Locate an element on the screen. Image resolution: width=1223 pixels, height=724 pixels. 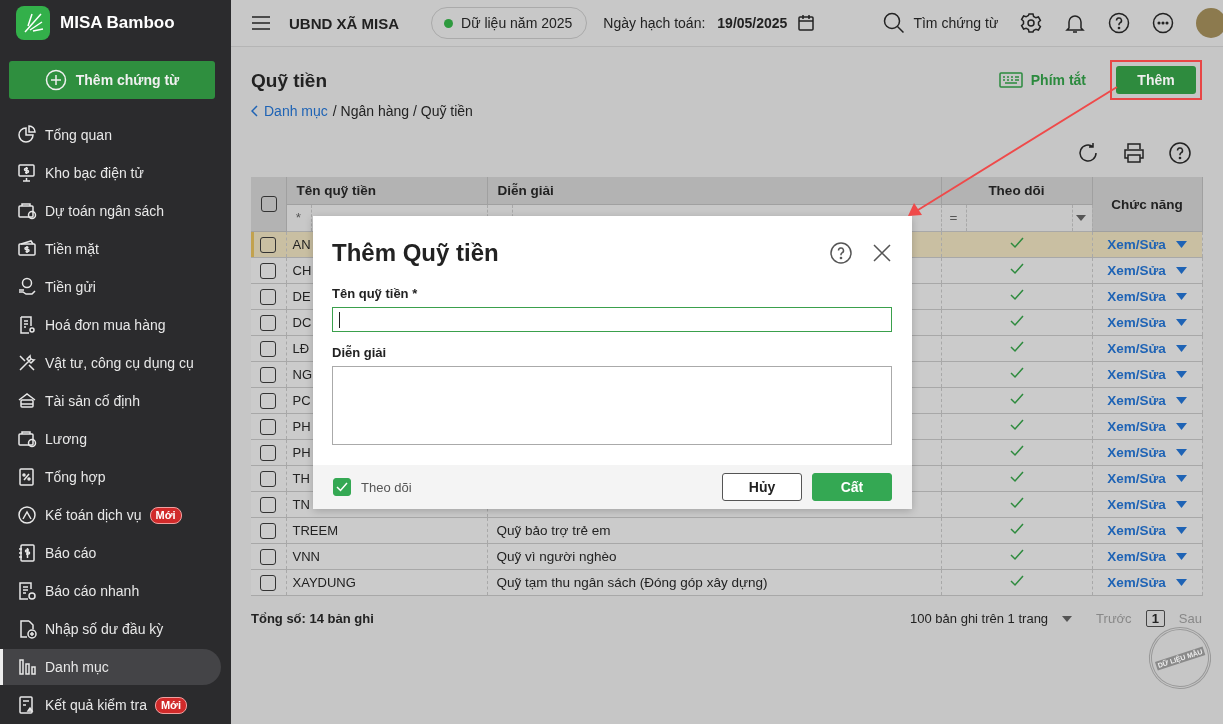
sidebar-item-label: Danh mục is located at coordinates (77, 667).